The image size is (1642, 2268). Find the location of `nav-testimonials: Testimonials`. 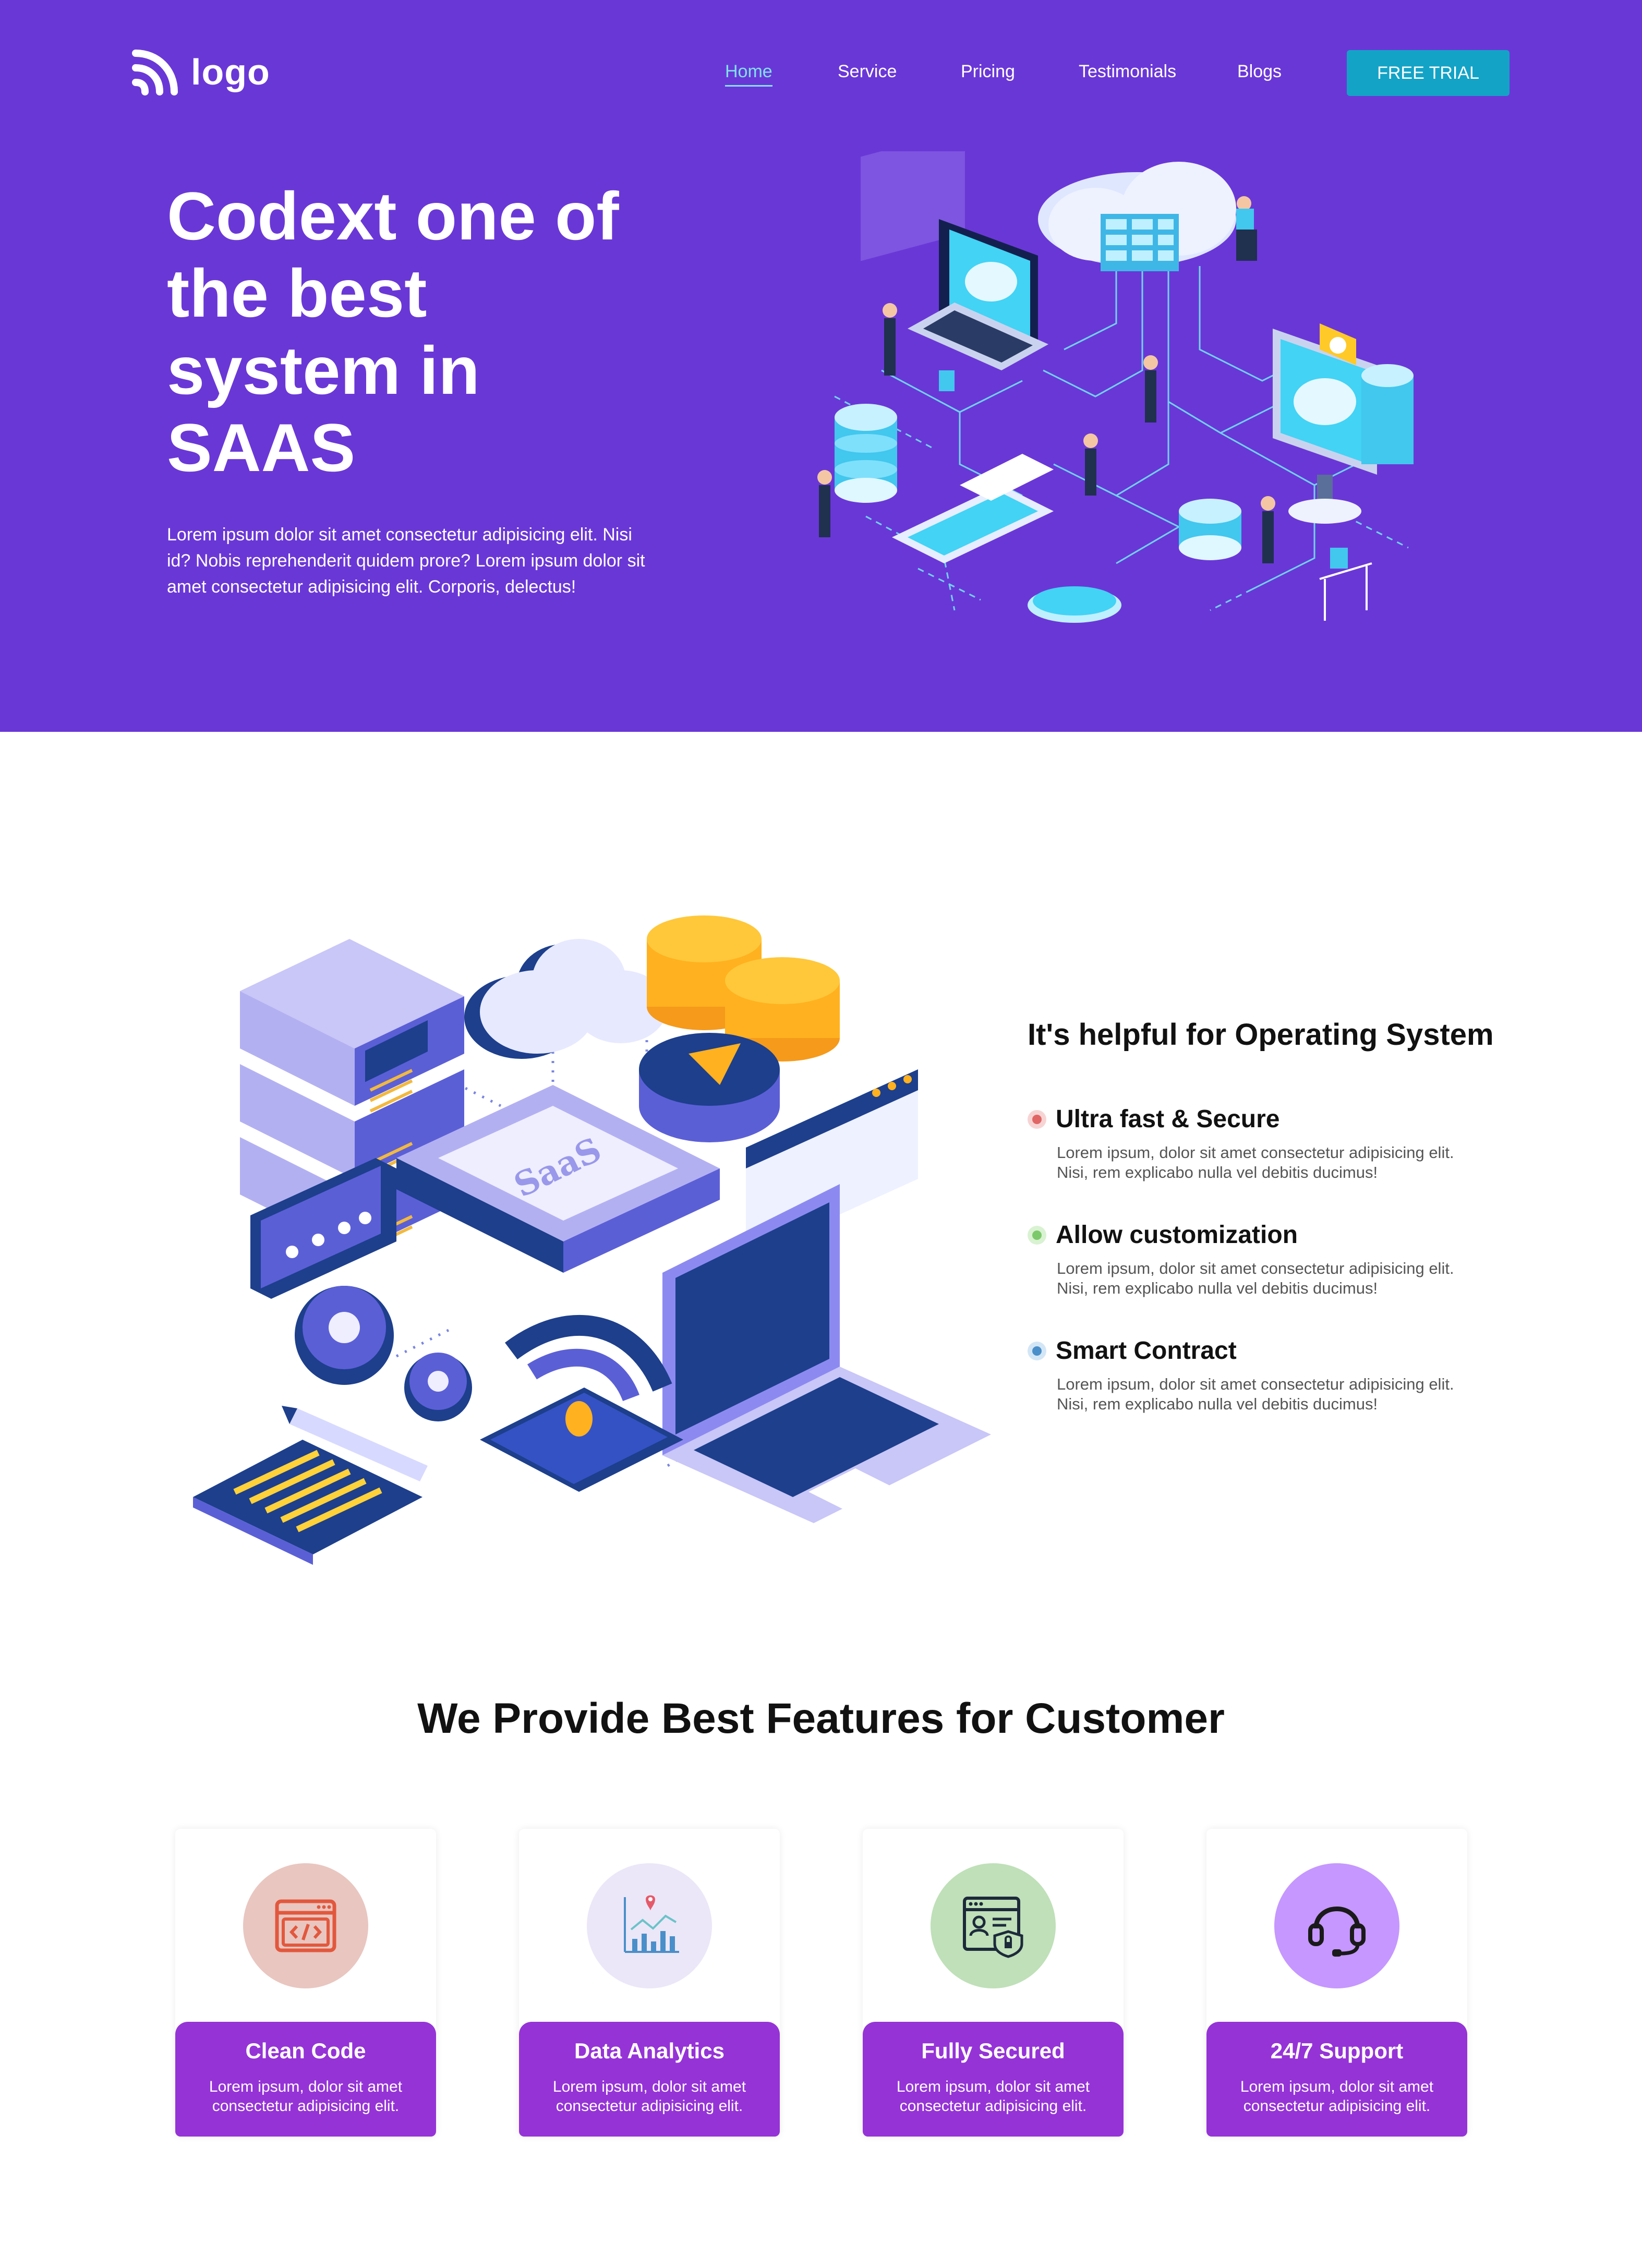

nav-testimonials: Testimonials is located at coordinates (1127, 72).